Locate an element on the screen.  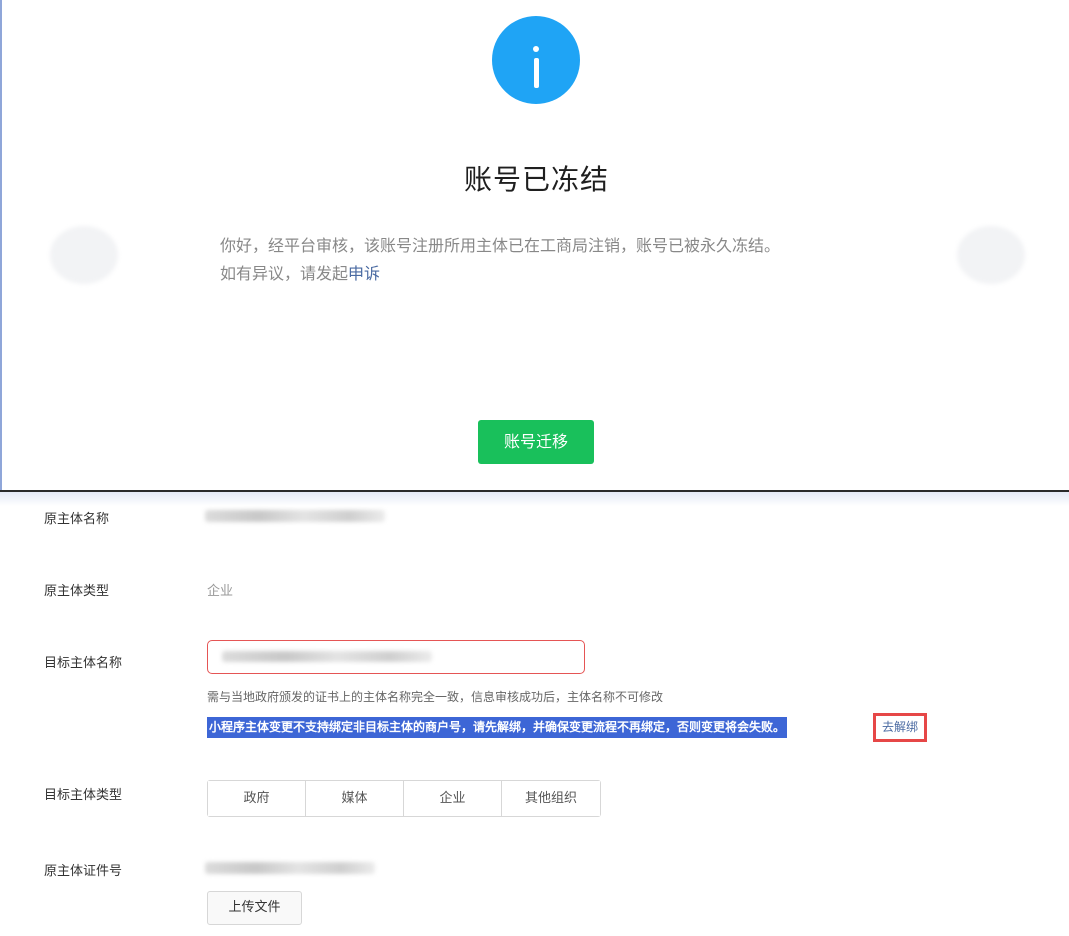
target-name-value-redacted is located at coordinates (327, 656).